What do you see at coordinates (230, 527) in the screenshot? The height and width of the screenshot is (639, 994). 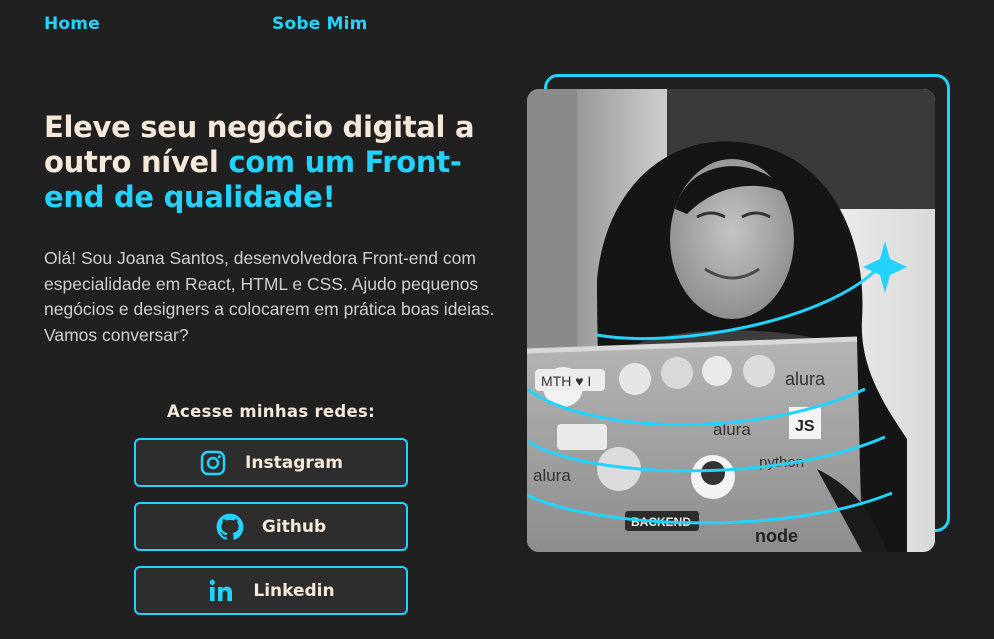 I see `github-icon` at bounding box center [230, 527].